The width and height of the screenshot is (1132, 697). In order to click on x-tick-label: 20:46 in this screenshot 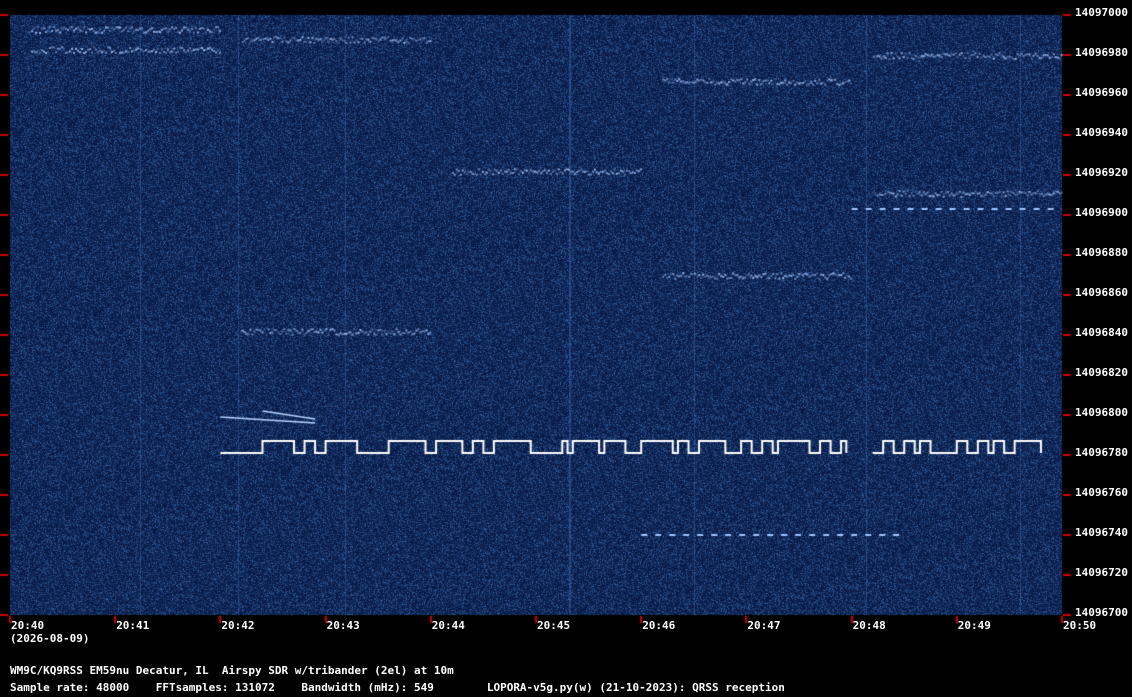, I will do `click(659, 625)`.